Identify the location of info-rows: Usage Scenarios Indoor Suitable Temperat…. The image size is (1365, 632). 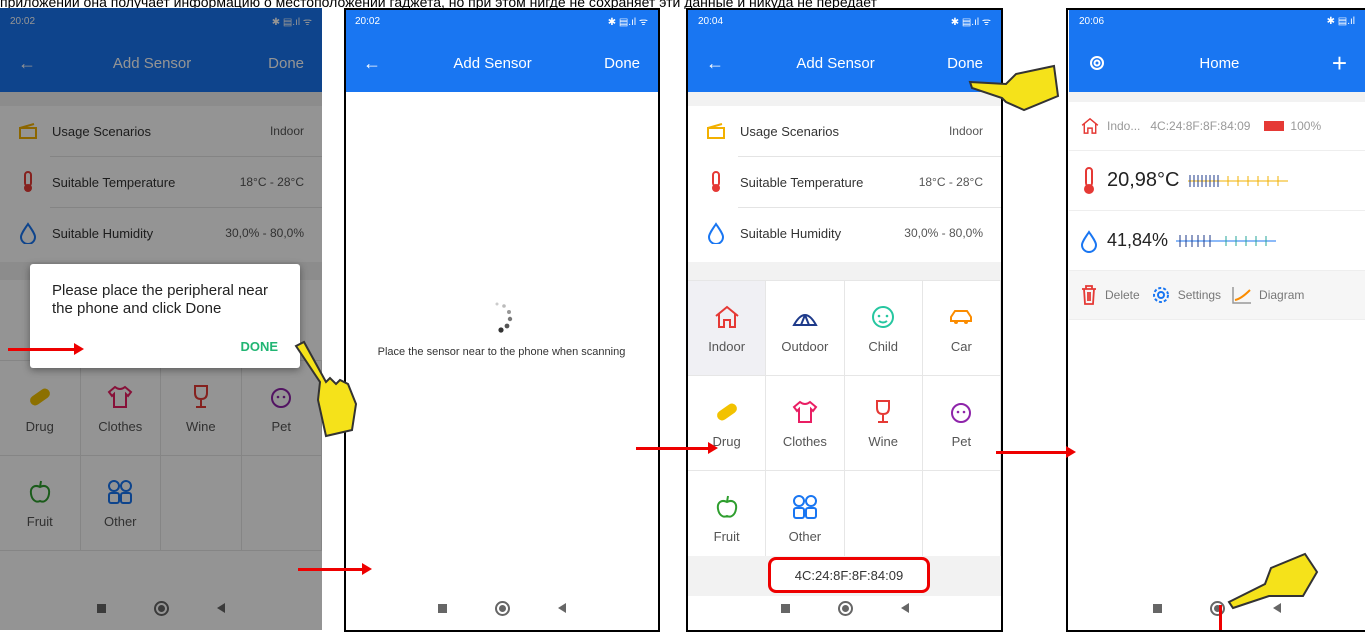
(844, 182).